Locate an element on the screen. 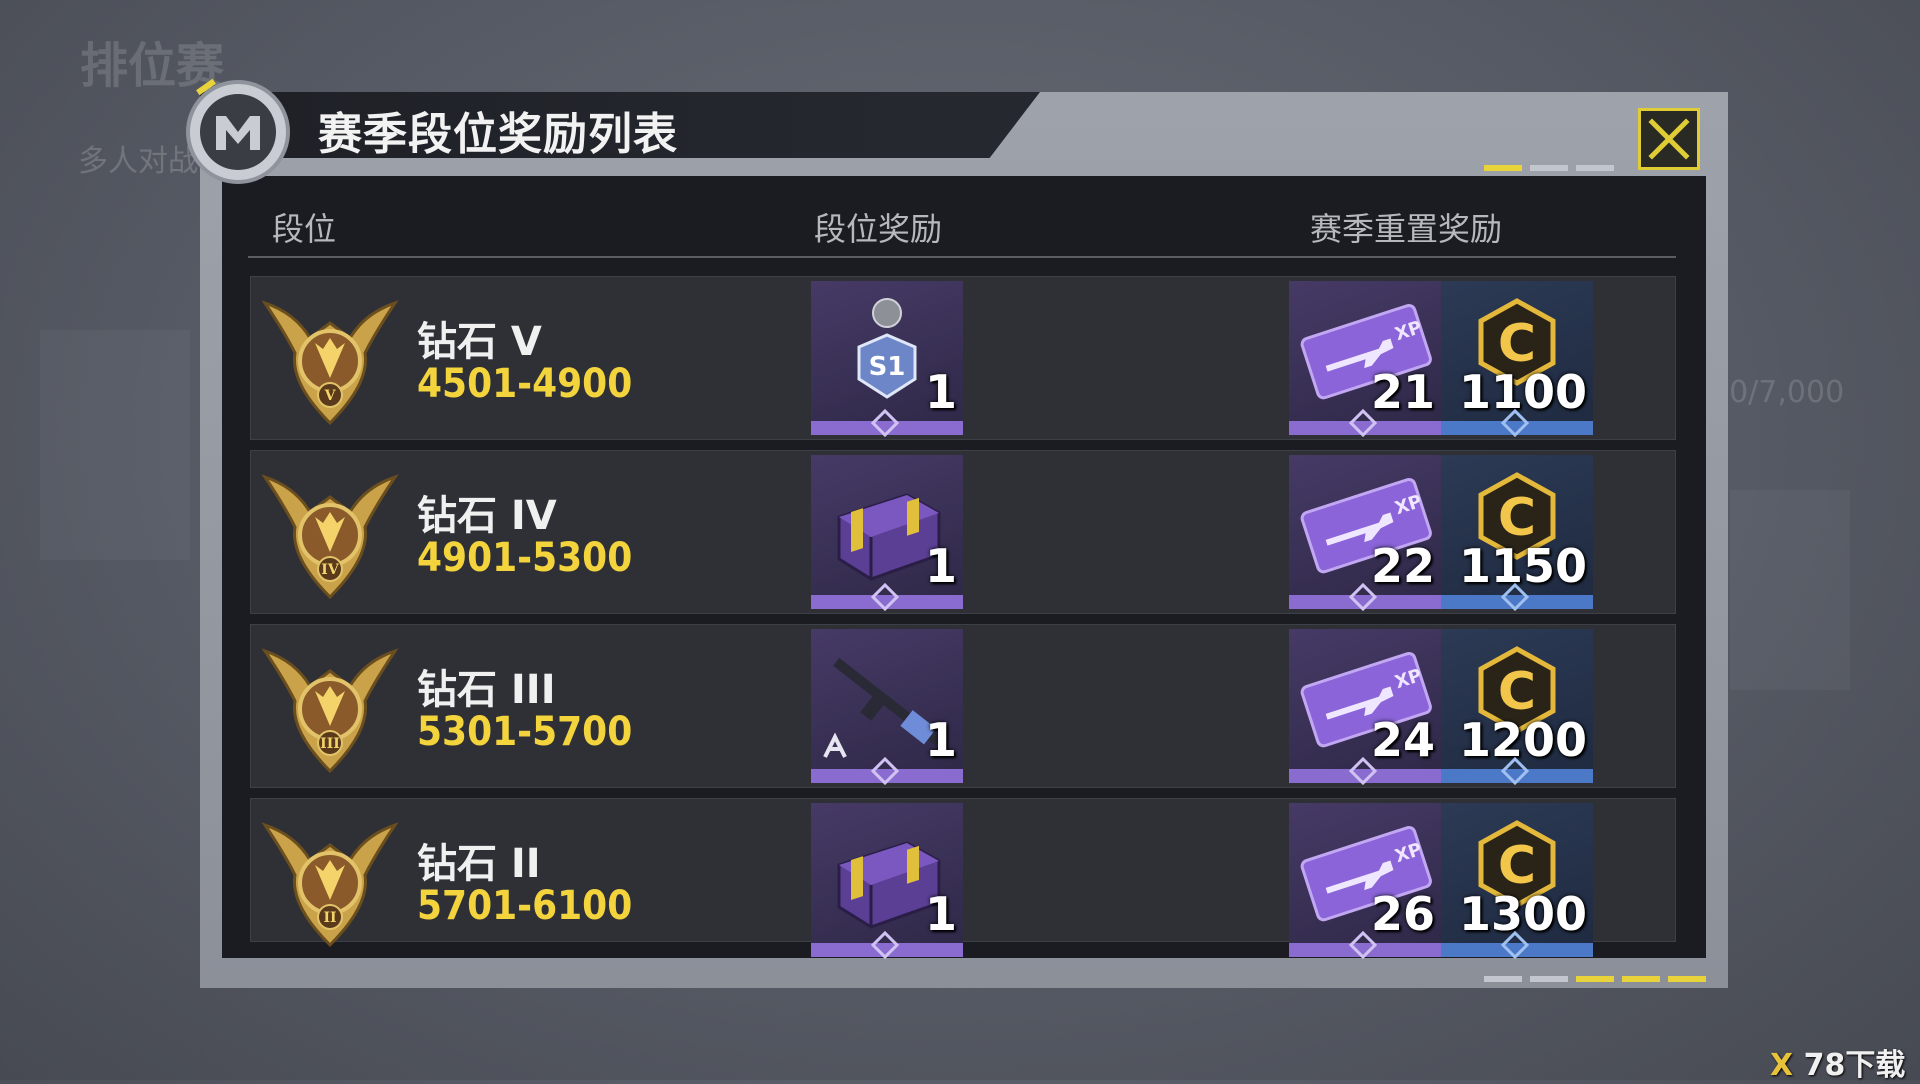 Image resolution: width=1920 pixels, height=1084 pixels. xp-card-quantity: 24 is located at coordinates (1402, 740).